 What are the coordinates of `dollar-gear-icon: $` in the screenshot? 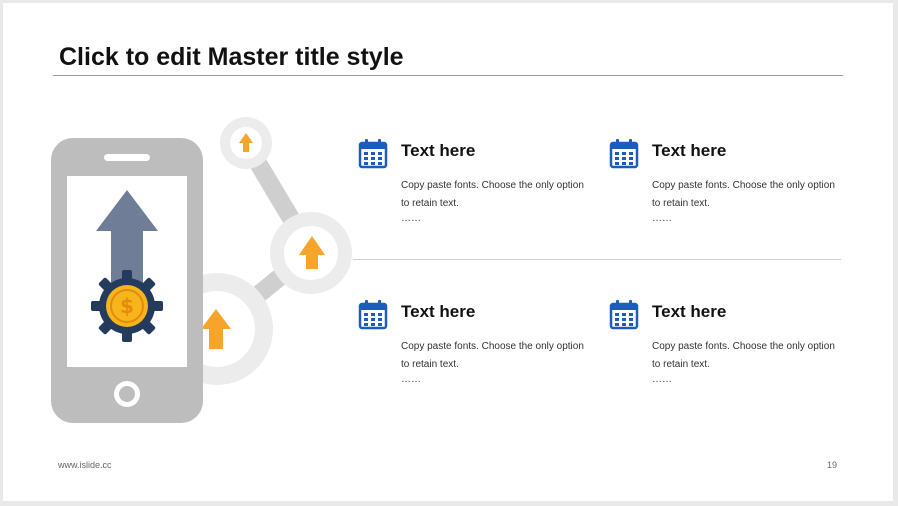 It's located at (127, 306).